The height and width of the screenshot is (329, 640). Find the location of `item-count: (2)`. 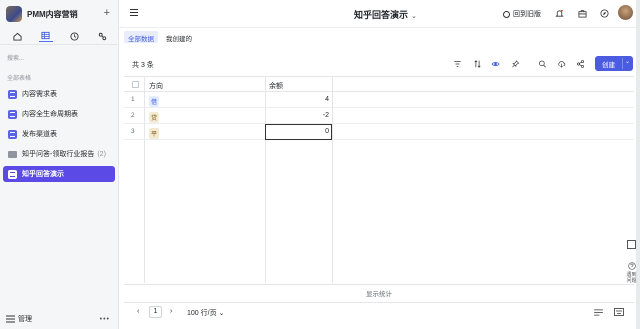

item-count: (2) is located at coordinates (101, 154).